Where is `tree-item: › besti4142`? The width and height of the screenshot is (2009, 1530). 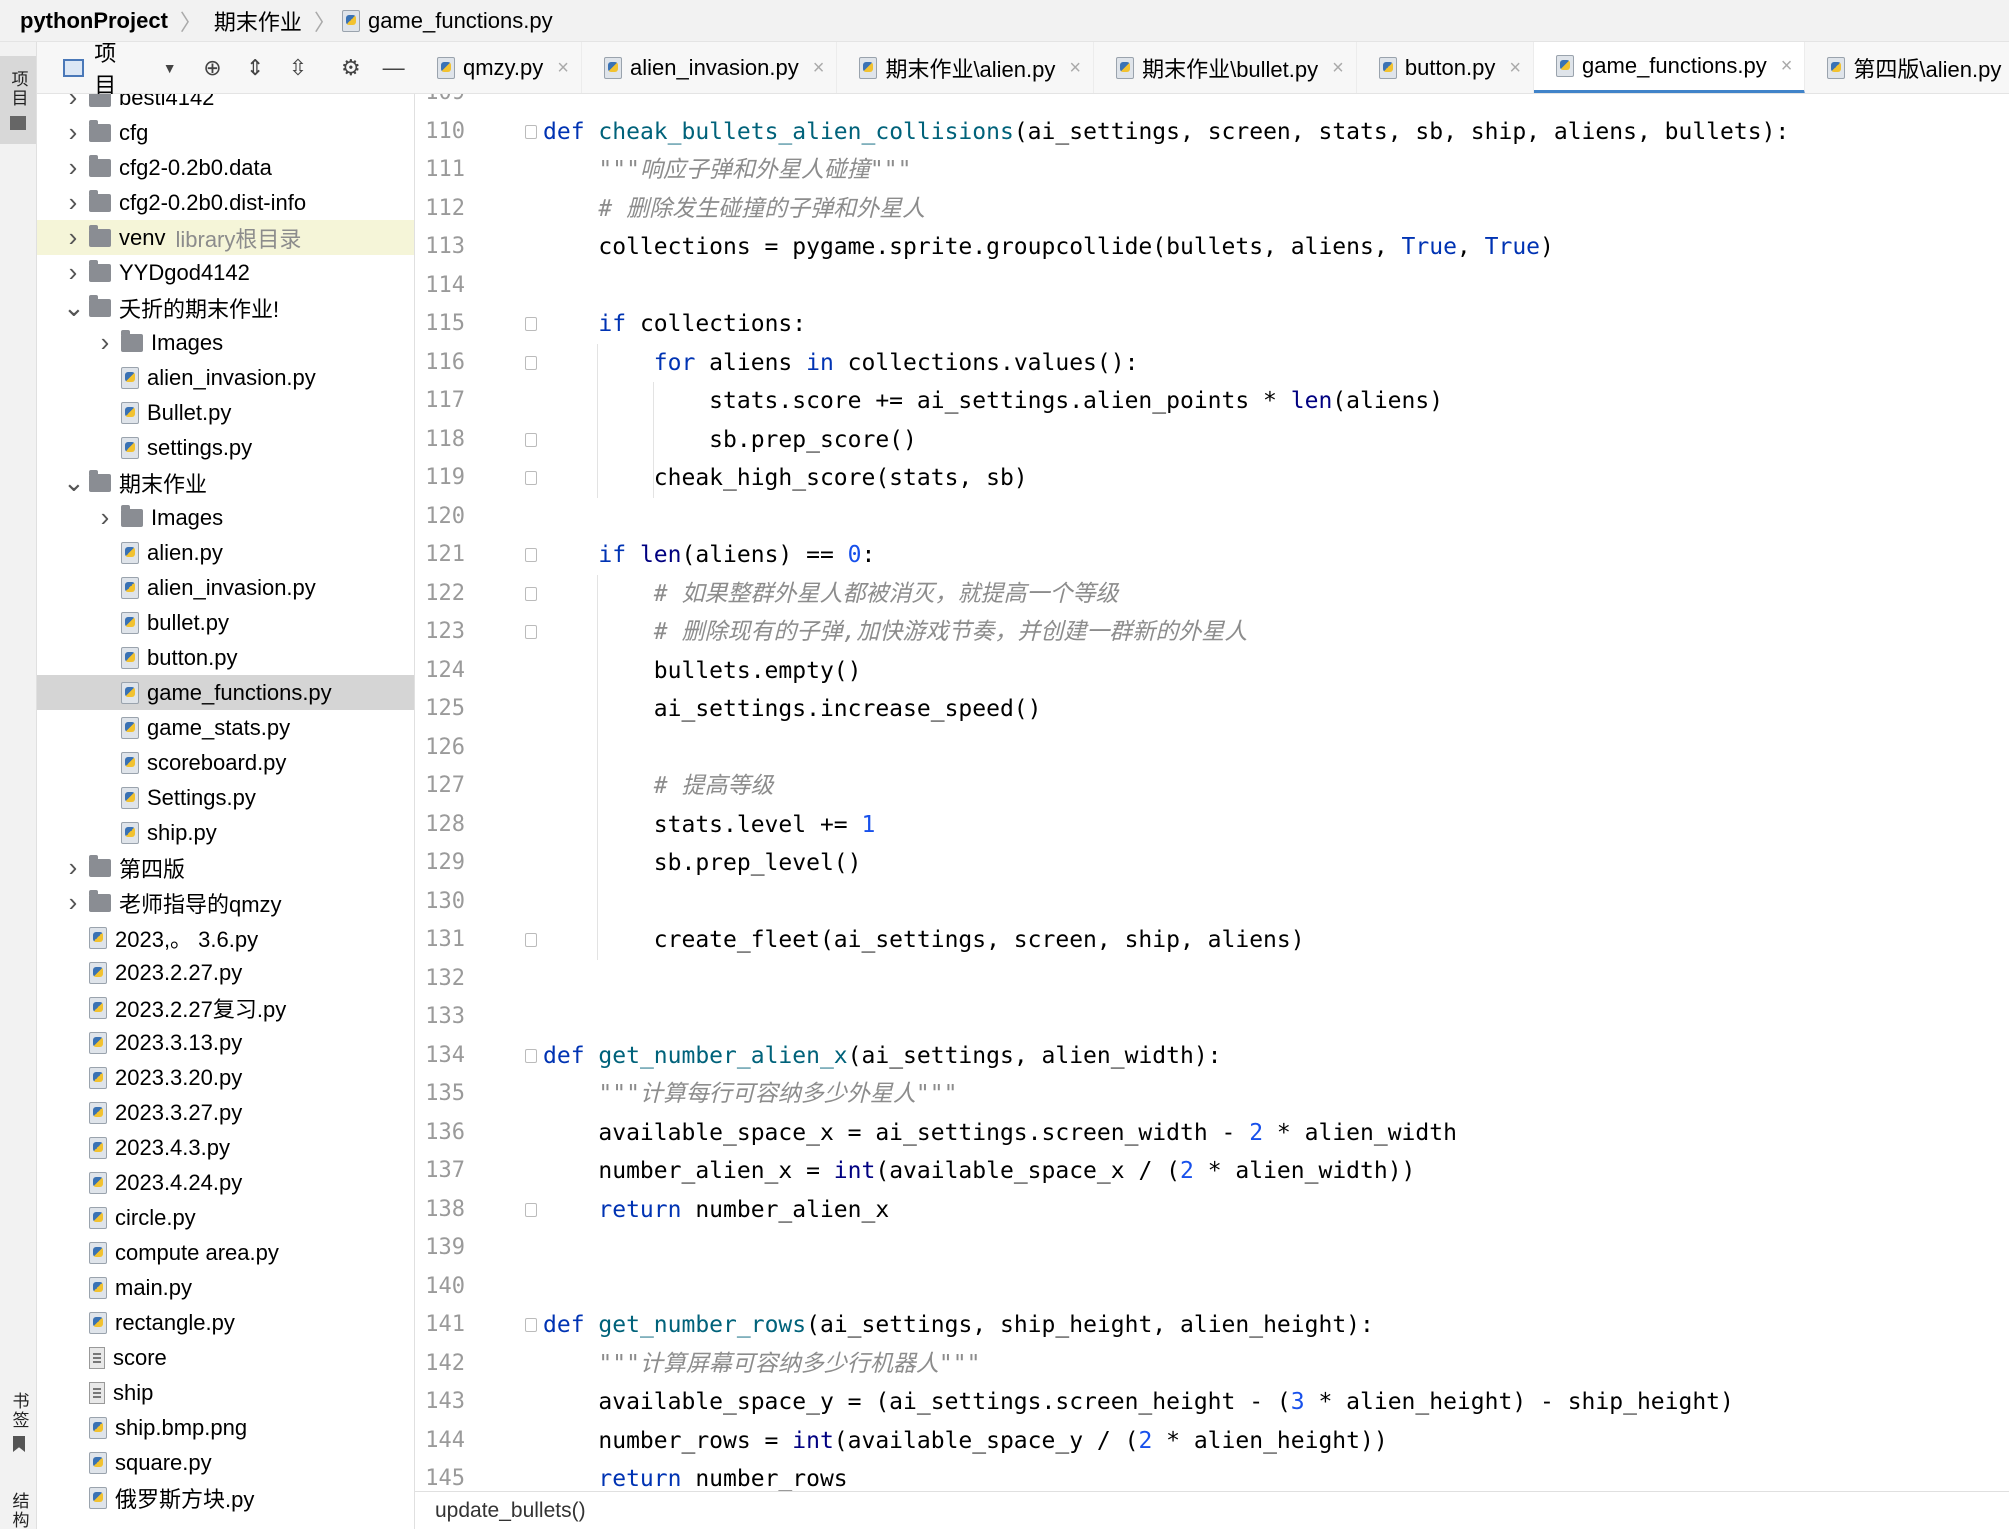
tree-item: › besti4142 is located at coordinates (225, 104).